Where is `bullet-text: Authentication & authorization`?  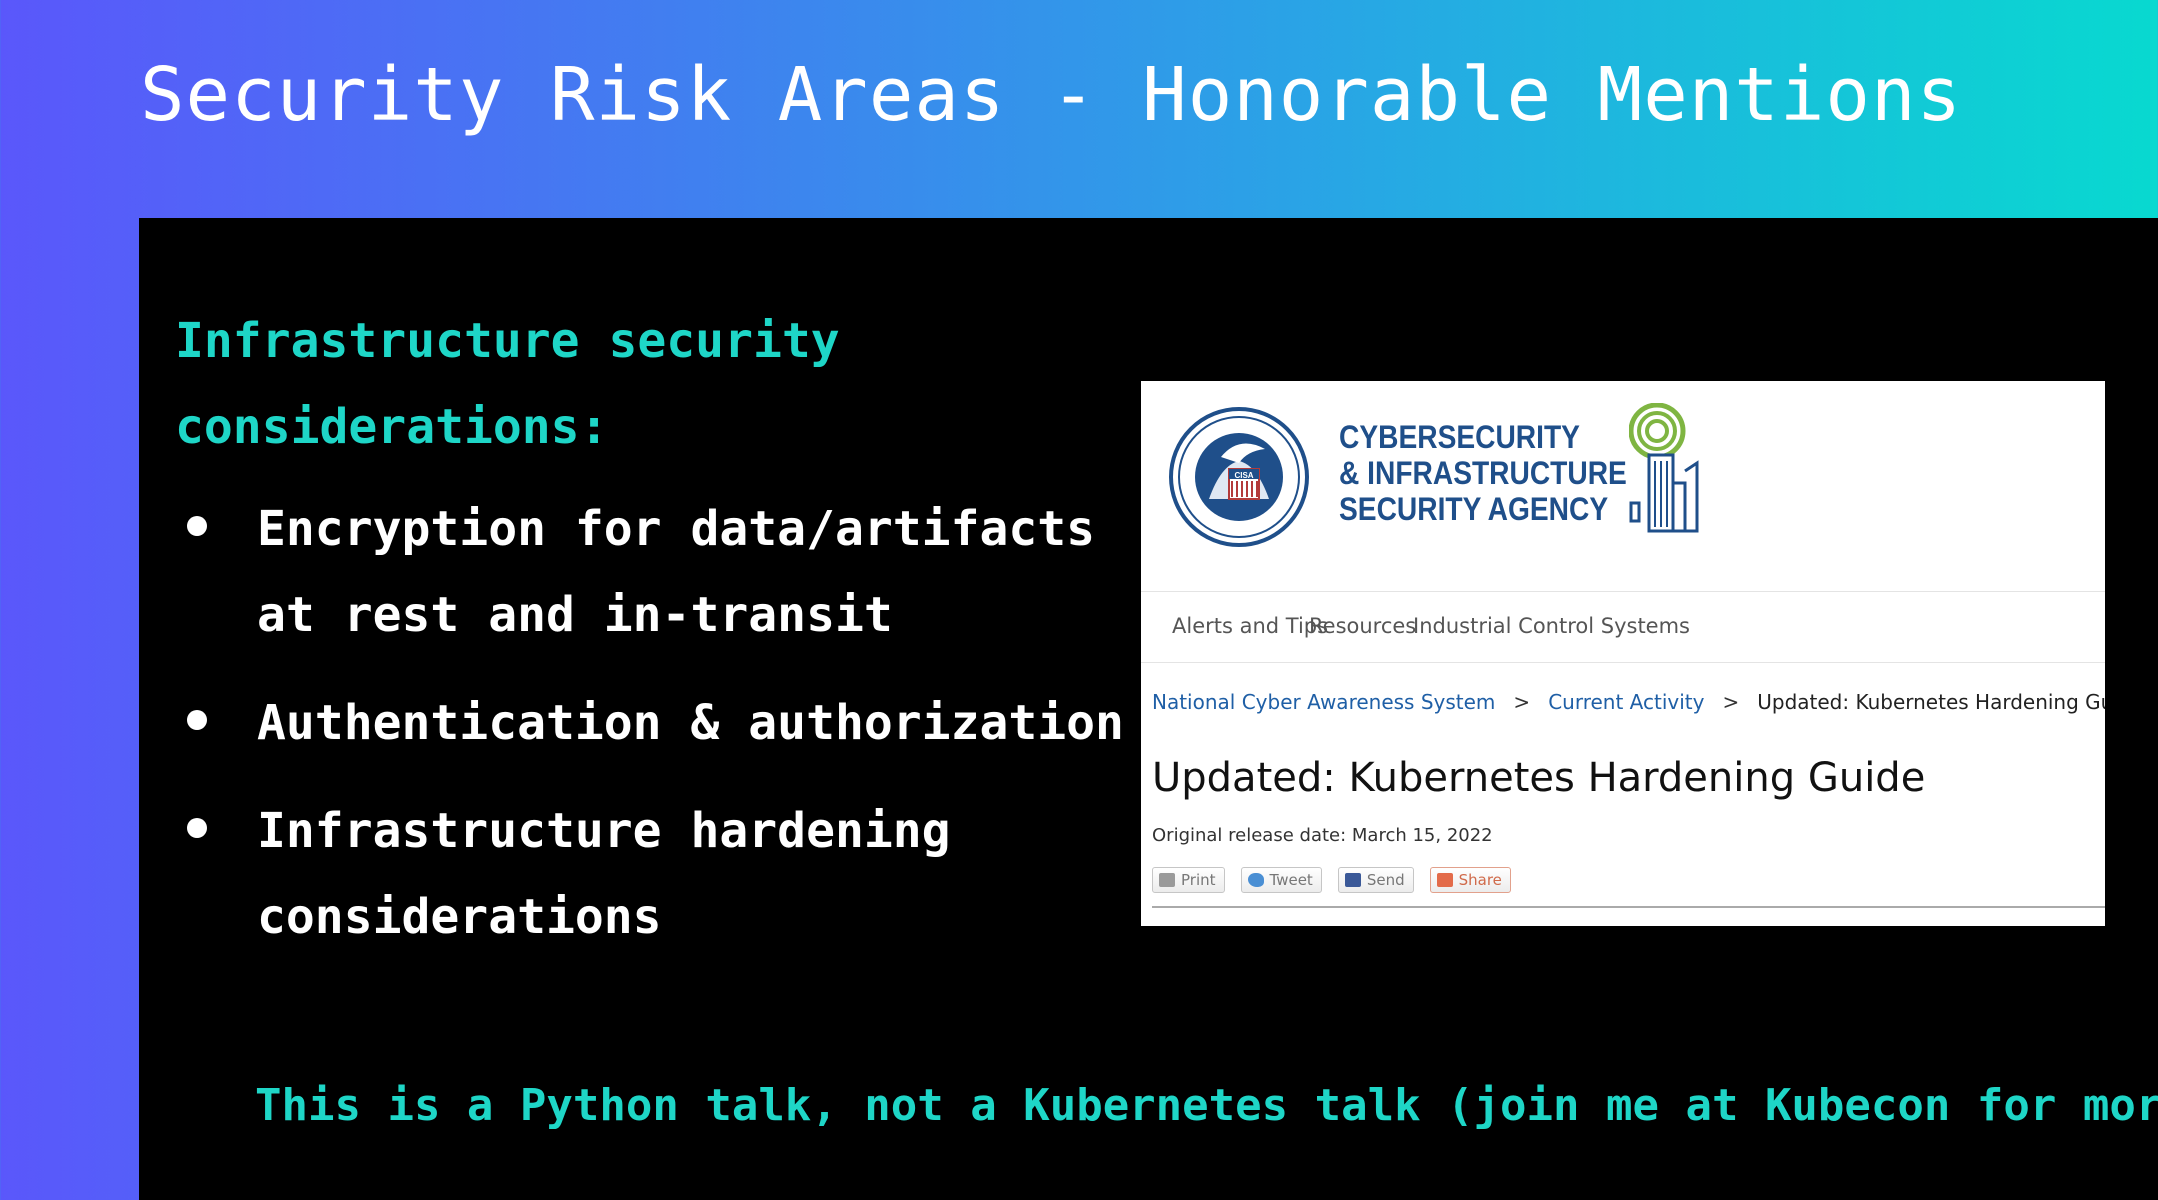
bullet-text: Authentication & authorization is located at coordinates (690, 723).